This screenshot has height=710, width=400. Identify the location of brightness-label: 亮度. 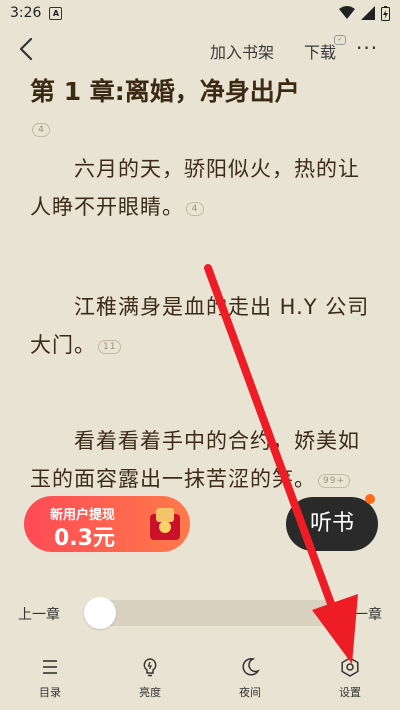
(150, 692).